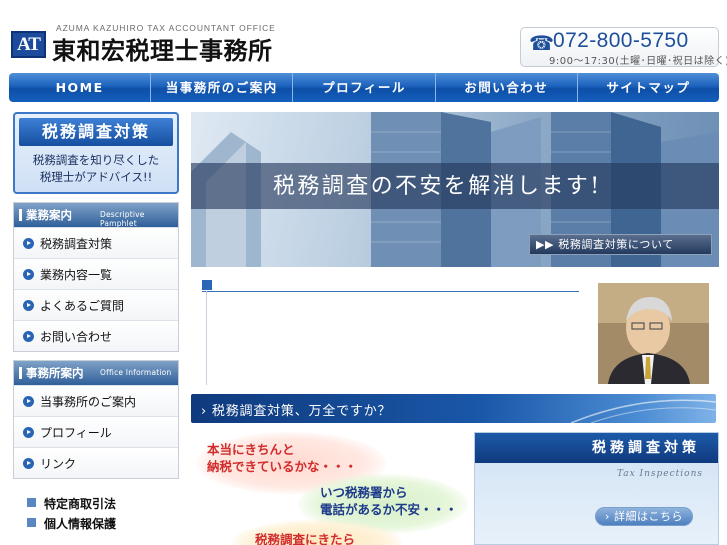 This screenshot has height=545, width=727. Describe the element at coordinates (80, 87) in the screenshot. I see `nav-home: HOME` at that location.